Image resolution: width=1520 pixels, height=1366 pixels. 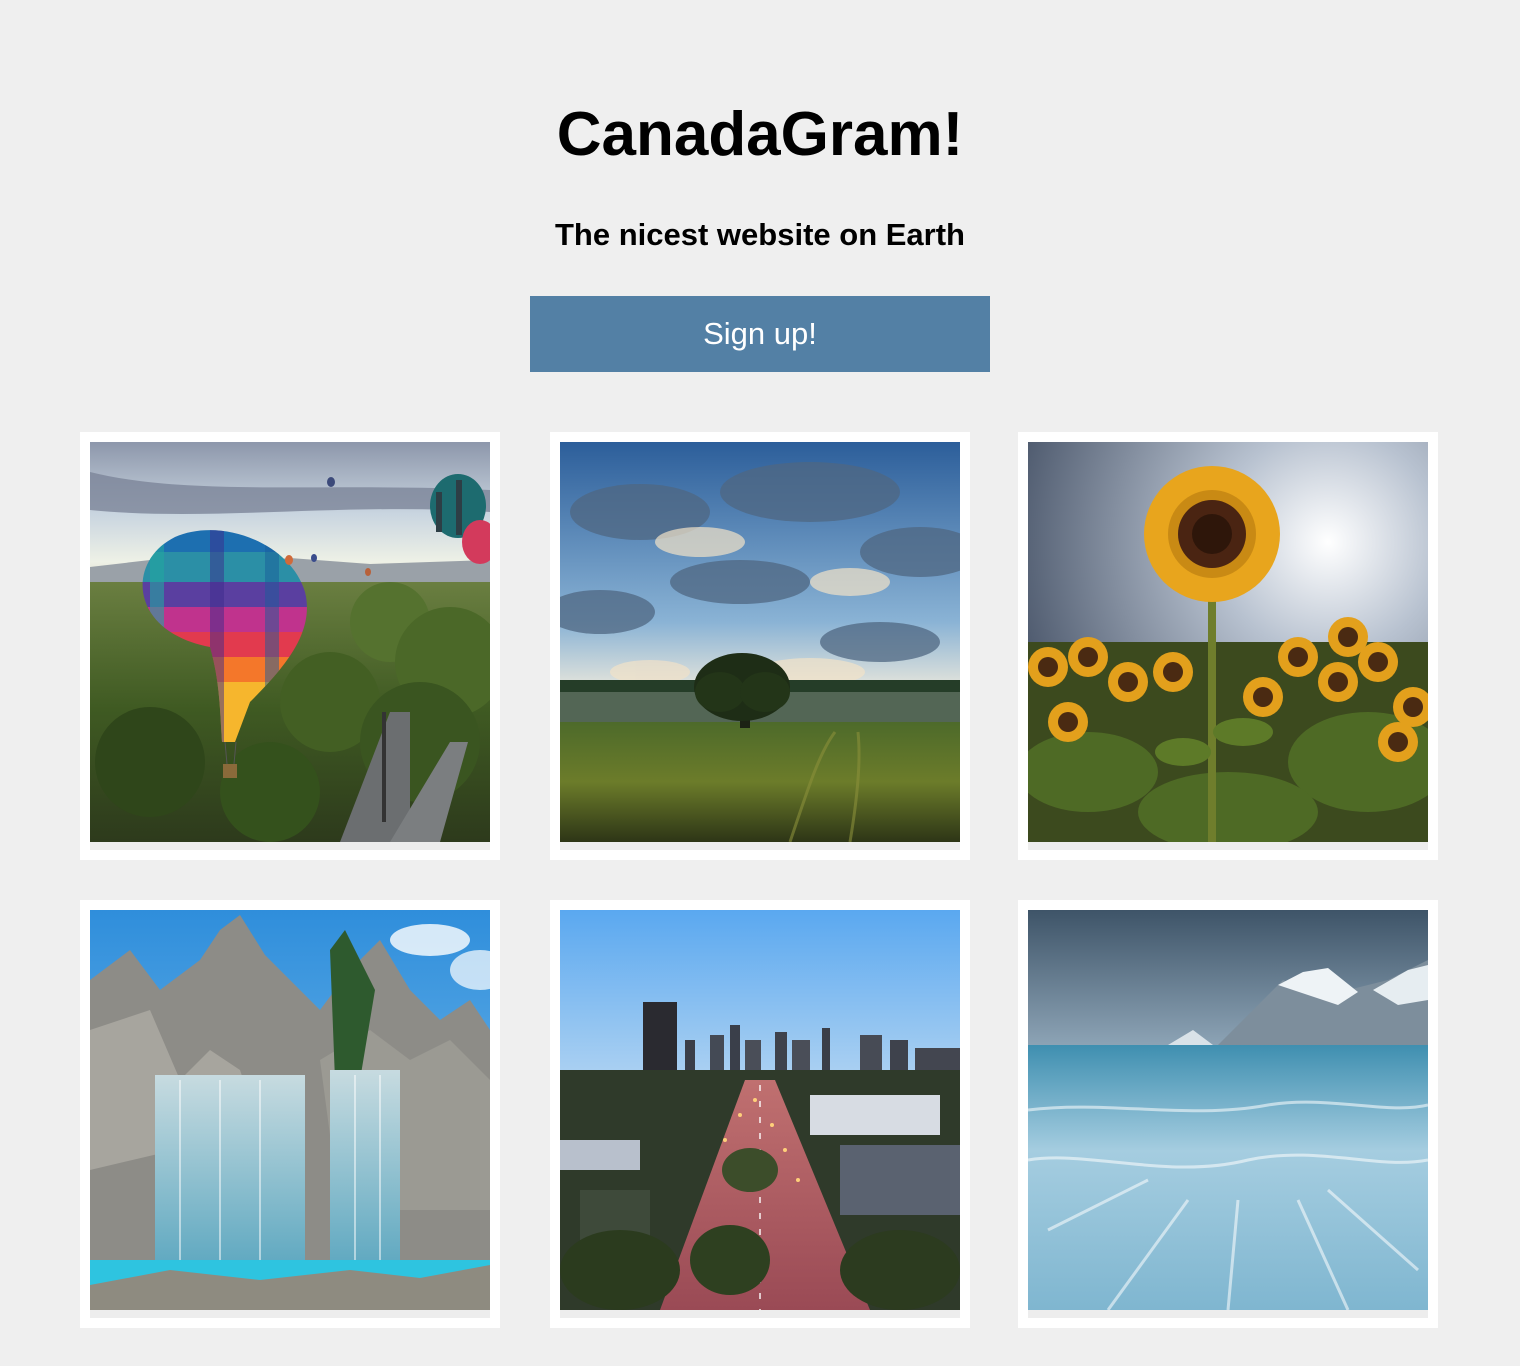 What do you see at coordinates (760, 642) in the screenshot?
I see `tree-field-photo` at bounding box center [760, 642].